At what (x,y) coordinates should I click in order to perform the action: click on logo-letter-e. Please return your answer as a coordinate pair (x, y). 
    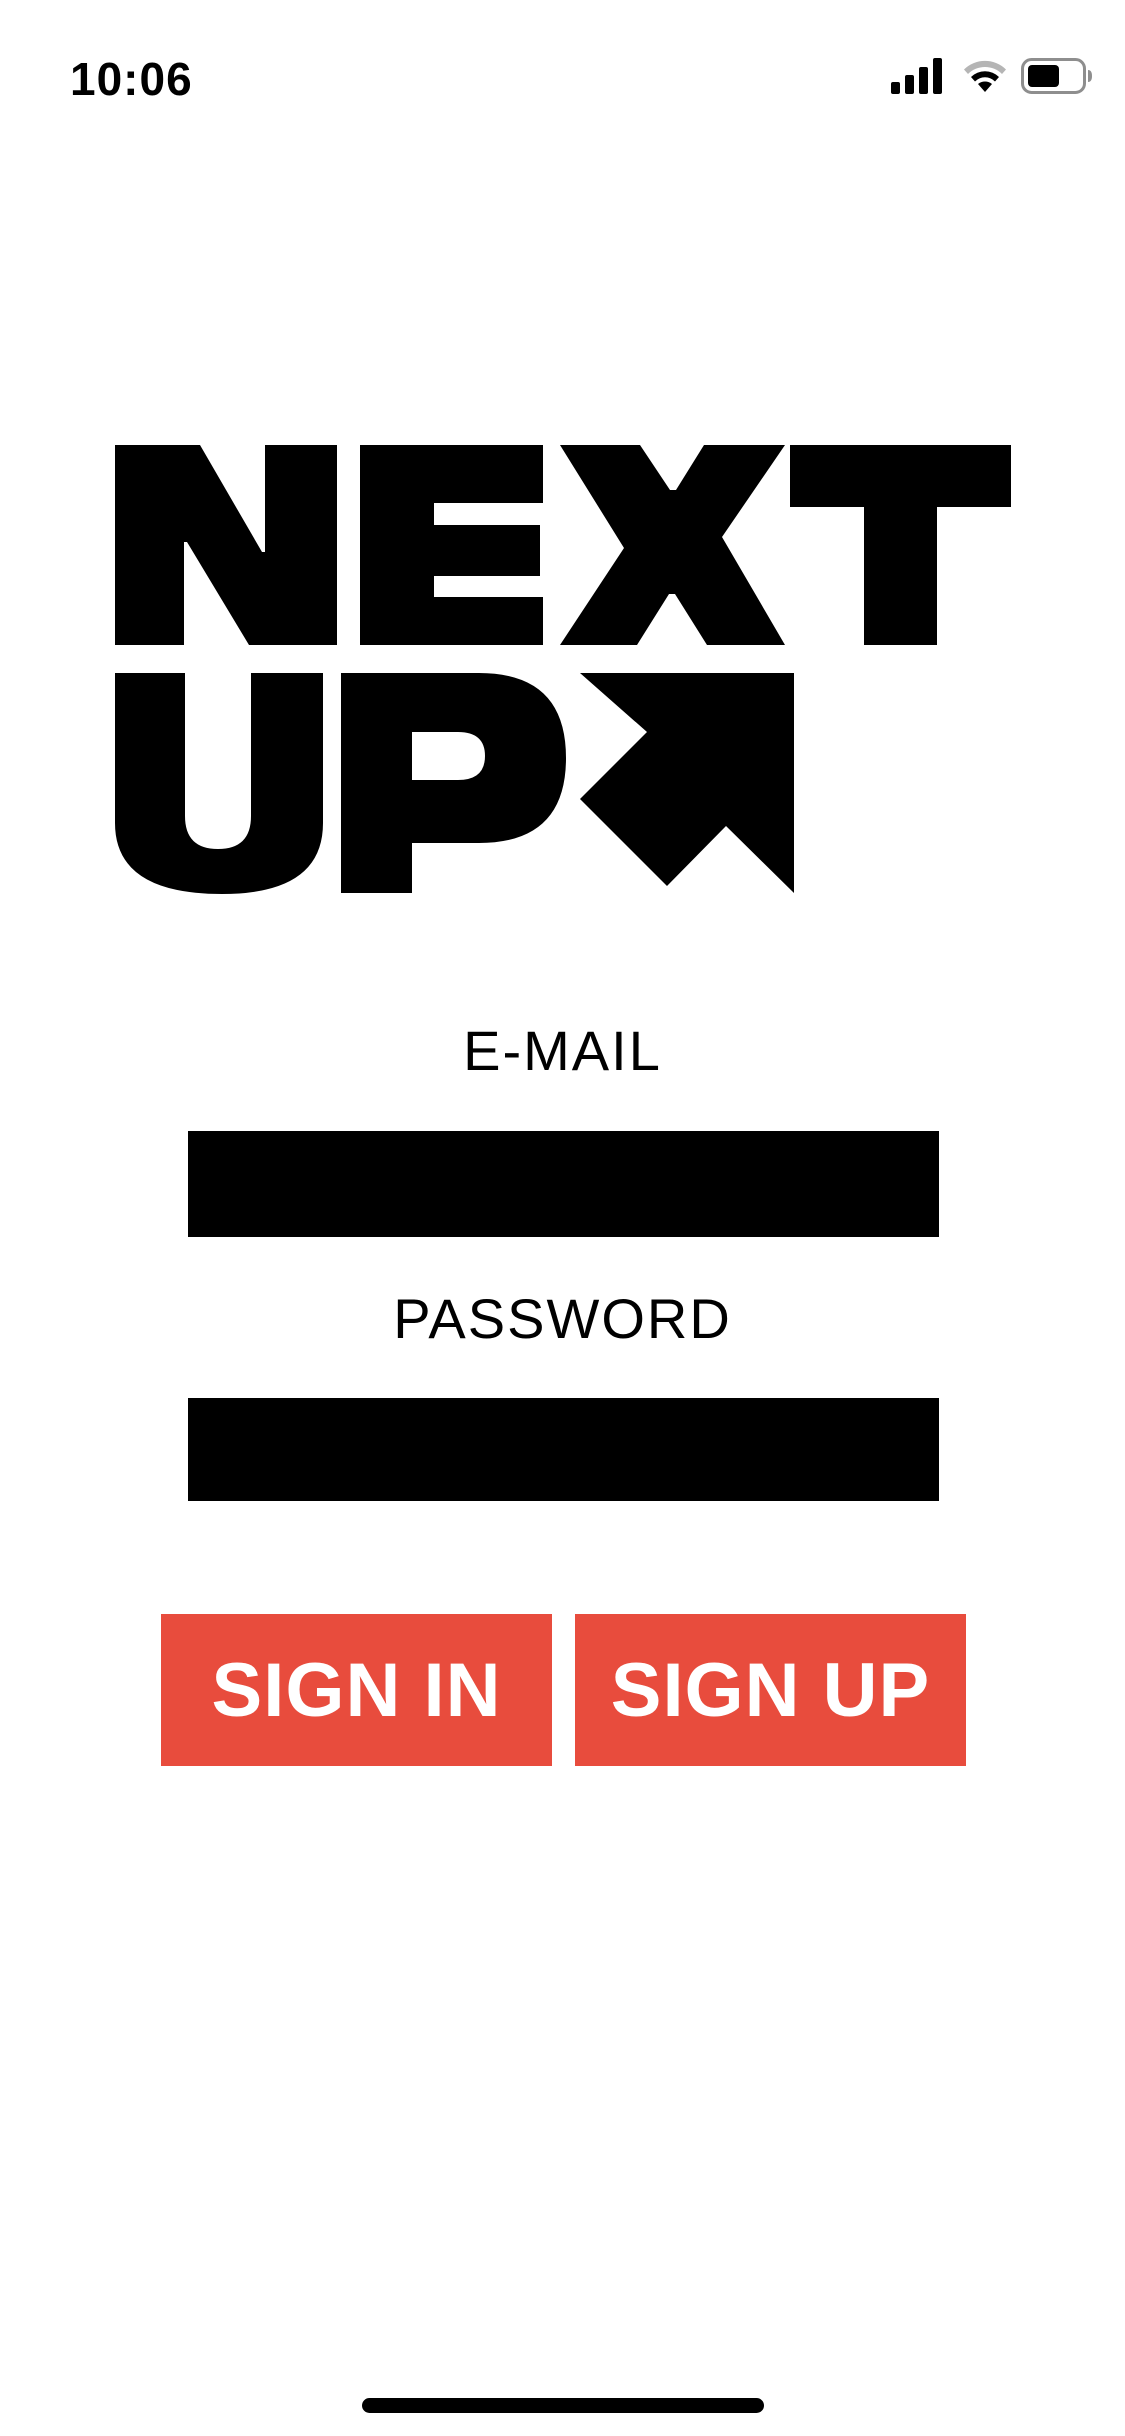
    Looking at the image, I should click on (451, 545).